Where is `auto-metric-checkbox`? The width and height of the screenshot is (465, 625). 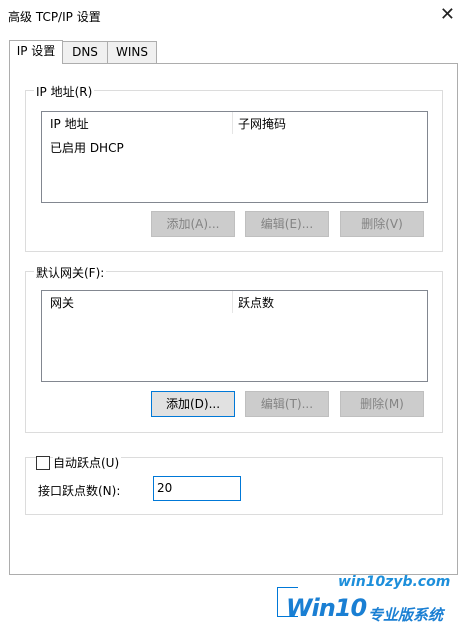
auto-metric-checkbox is located at coordinates (43, 463).